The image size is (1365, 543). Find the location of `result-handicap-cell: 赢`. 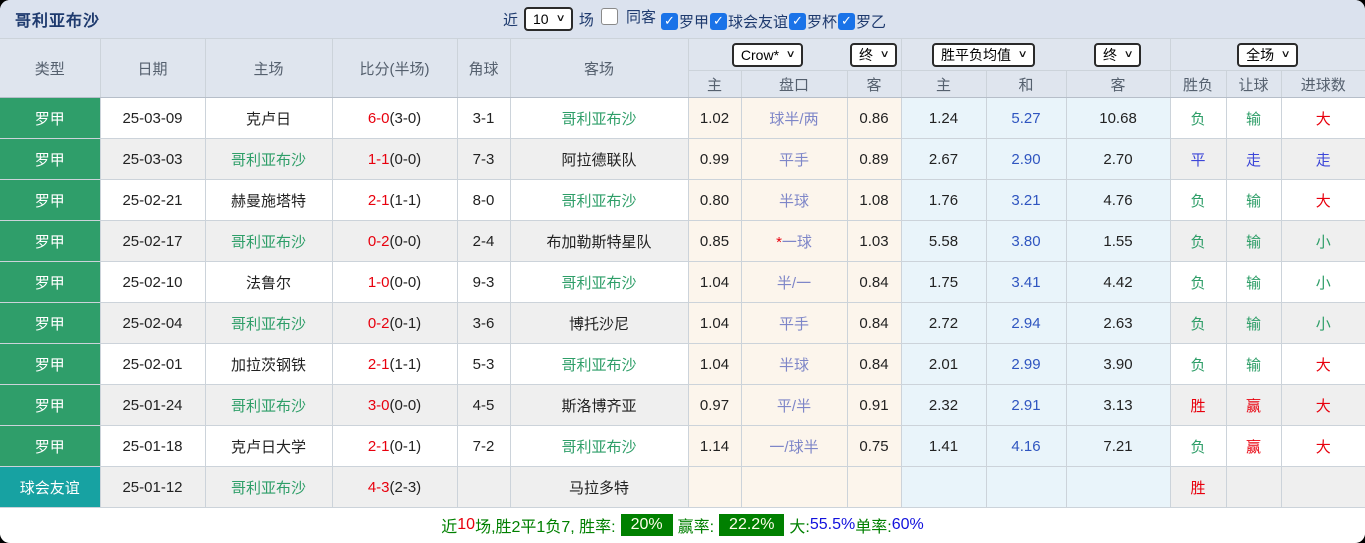

result-handicap-cell: 赢 is located at coordinates (1253, 405).